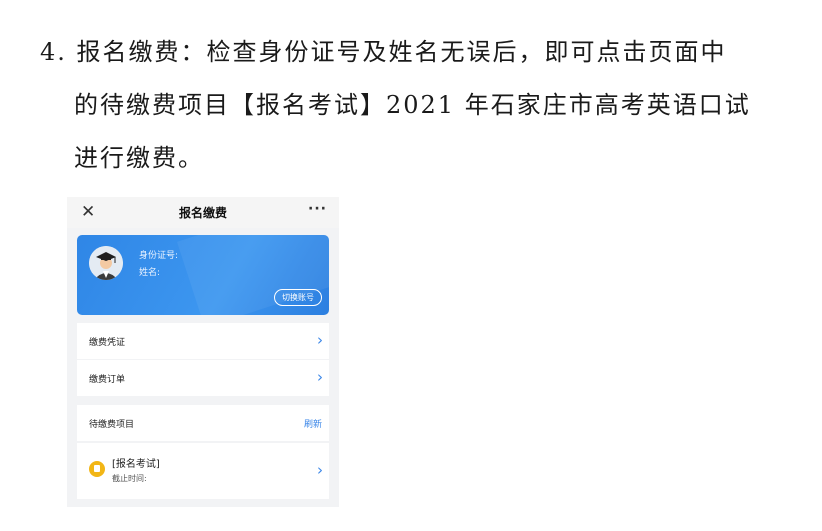 The image size is (822, 531). I want to click on document-icon, so click(97, 469).